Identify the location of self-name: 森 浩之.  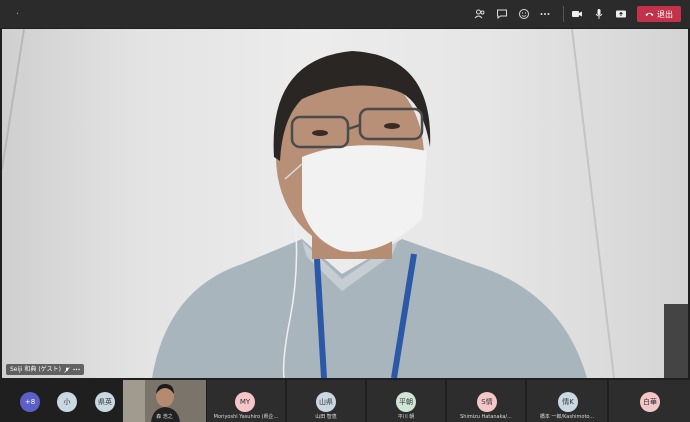
(164, 417).